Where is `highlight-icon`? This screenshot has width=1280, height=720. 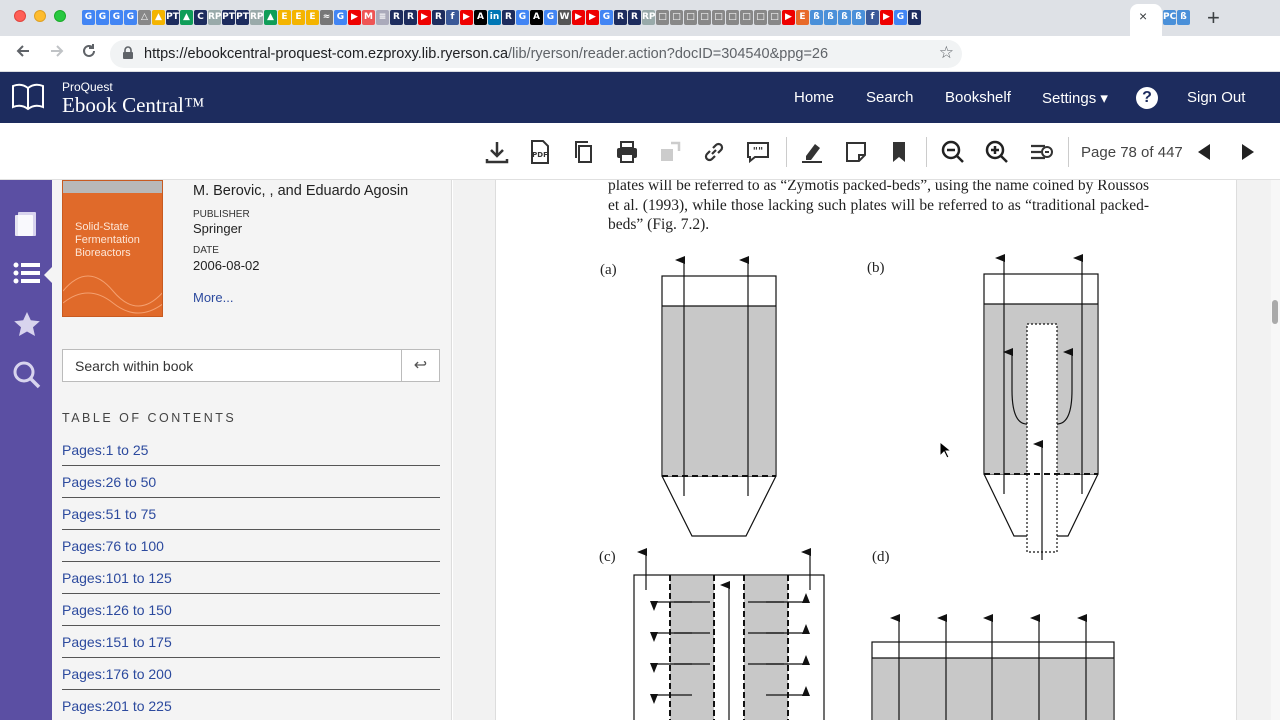 highlight-icon is located at coordinates (812, 152).